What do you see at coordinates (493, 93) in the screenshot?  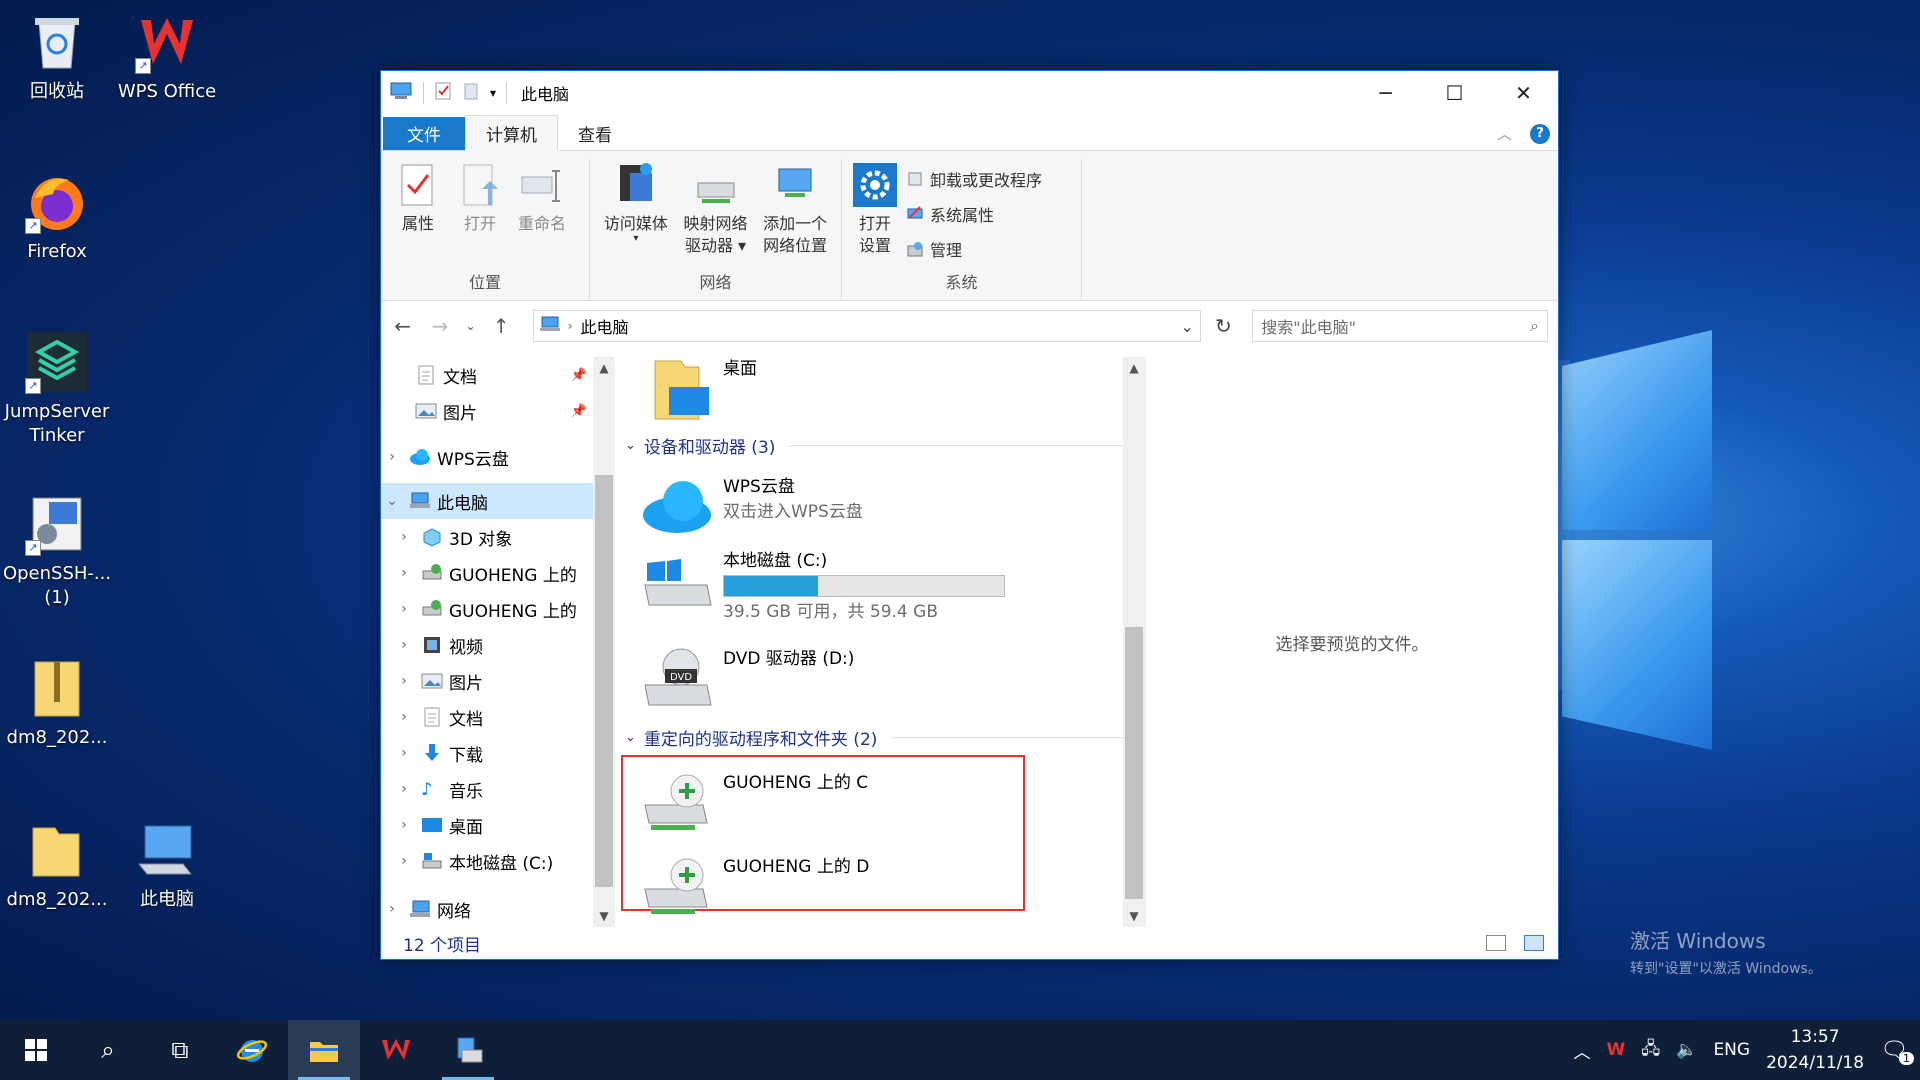 I see `customize-quick-access-icon: ▾` at bounding box center [493, 93].